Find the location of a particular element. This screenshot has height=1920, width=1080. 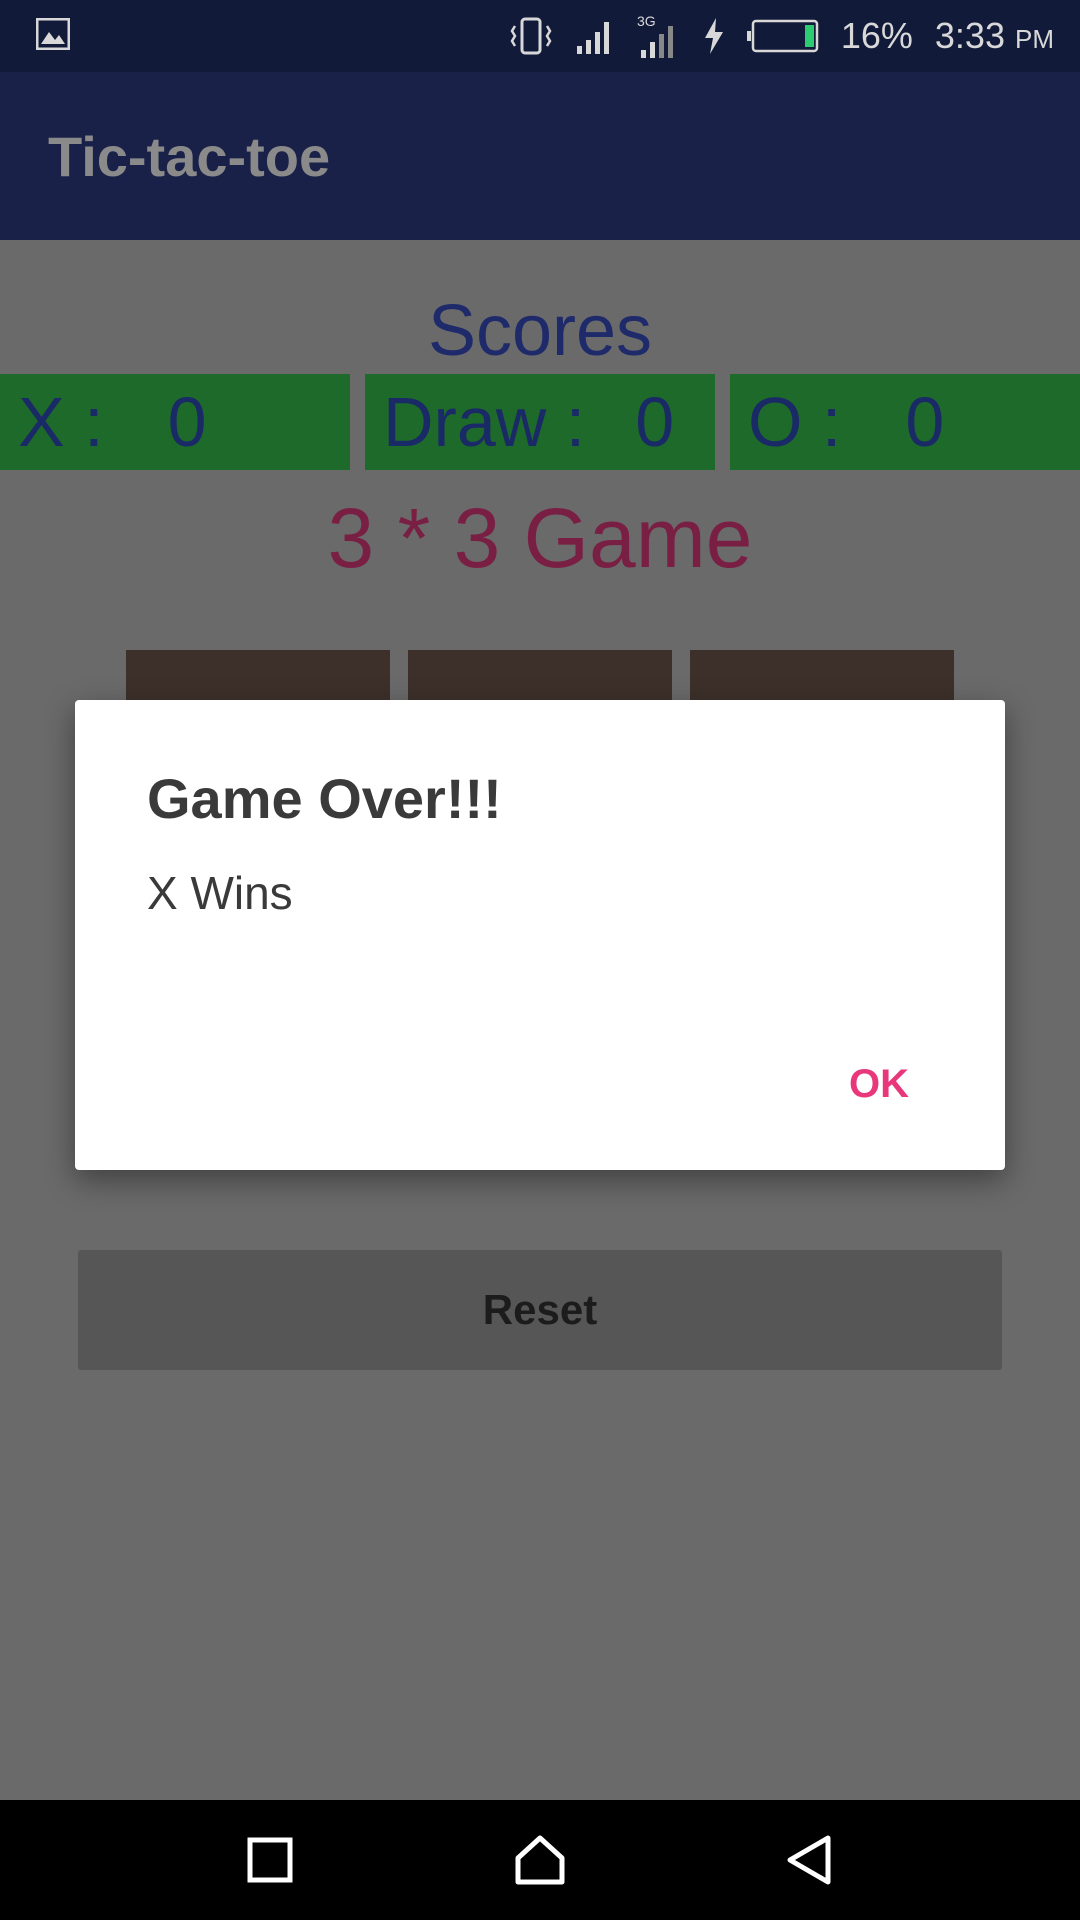

charging-icon is located at coordinates (714, 36).